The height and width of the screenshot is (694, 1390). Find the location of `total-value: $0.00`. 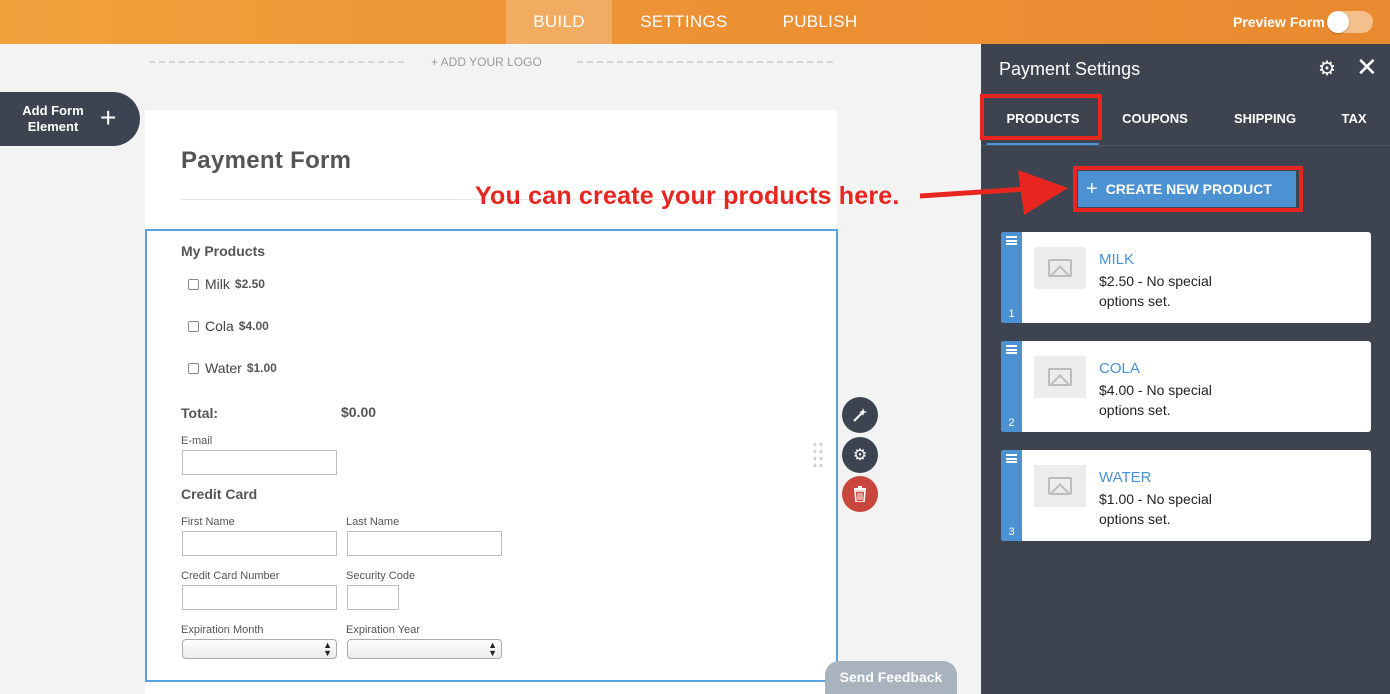

total-value: $0.00 is located at coordinates (359, 412).